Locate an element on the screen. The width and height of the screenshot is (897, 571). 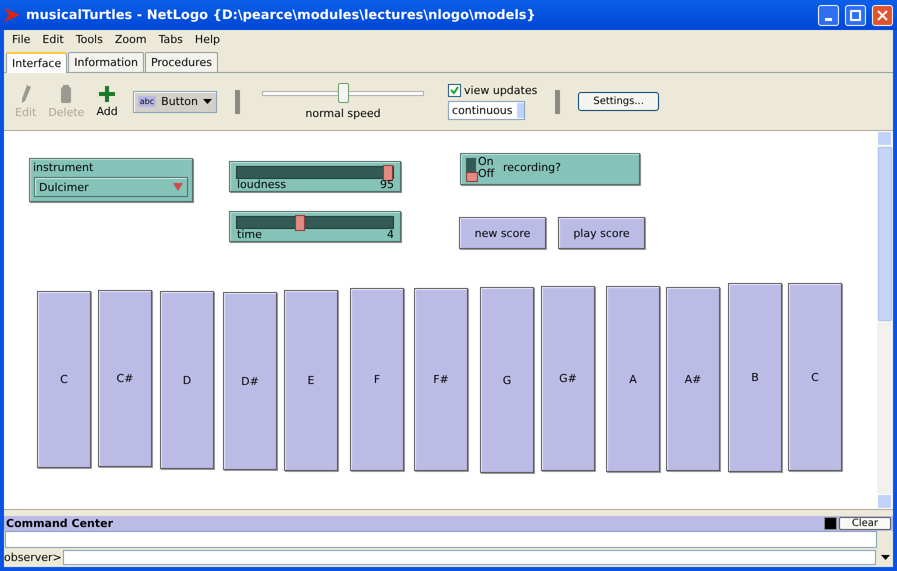
close-icon is located at coordinates (882, 15).